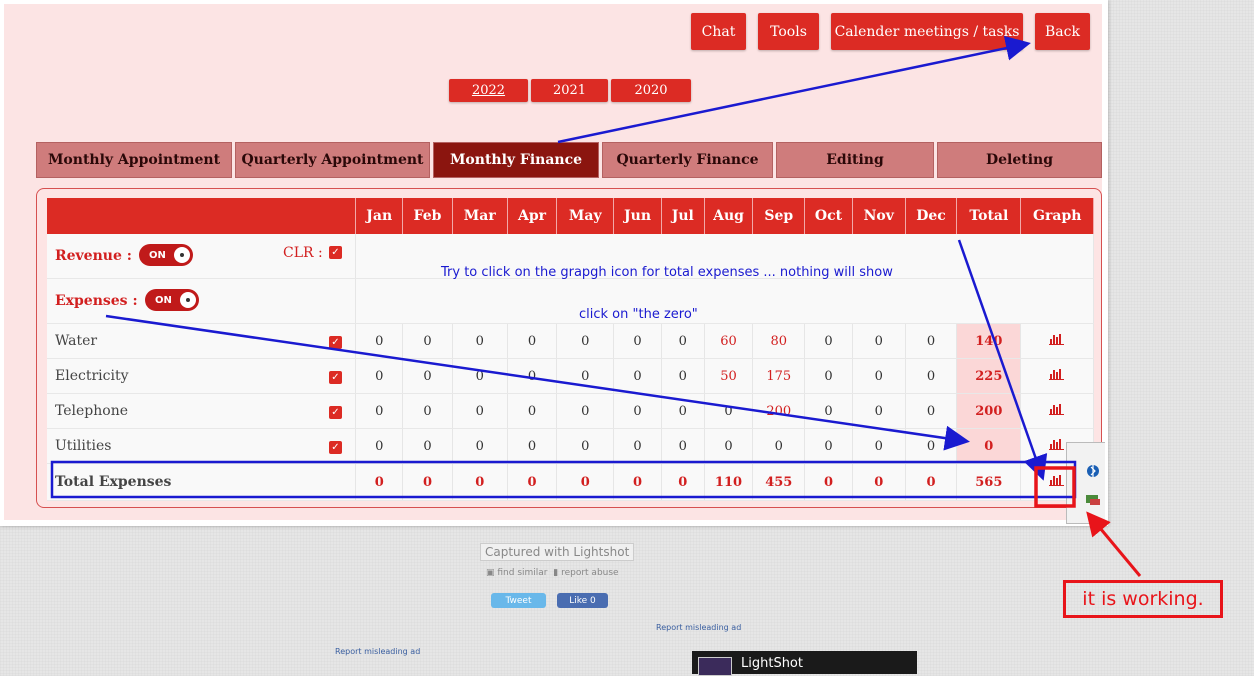  I want to click on expense-row-utilities: Utilities ✓ 0 0 0 0 0 0 0 0 0 0 0 0 0, so click(570, 446).